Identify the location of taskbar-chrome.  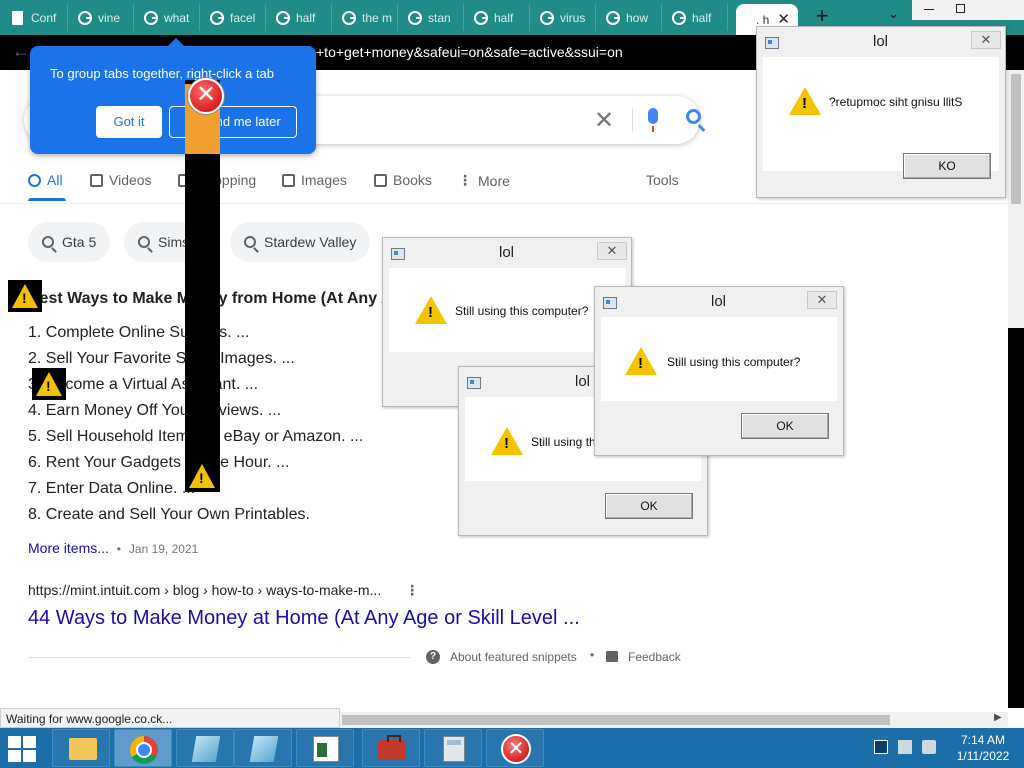
(143, 748).